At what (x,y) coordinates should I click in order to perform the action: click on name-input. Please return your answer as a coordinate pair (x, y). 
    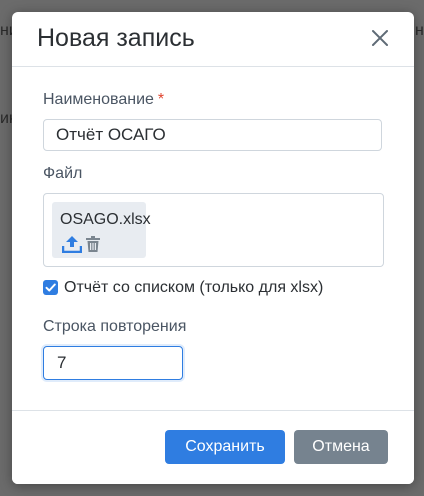
    Looking at the image, I should click on (212, 135).